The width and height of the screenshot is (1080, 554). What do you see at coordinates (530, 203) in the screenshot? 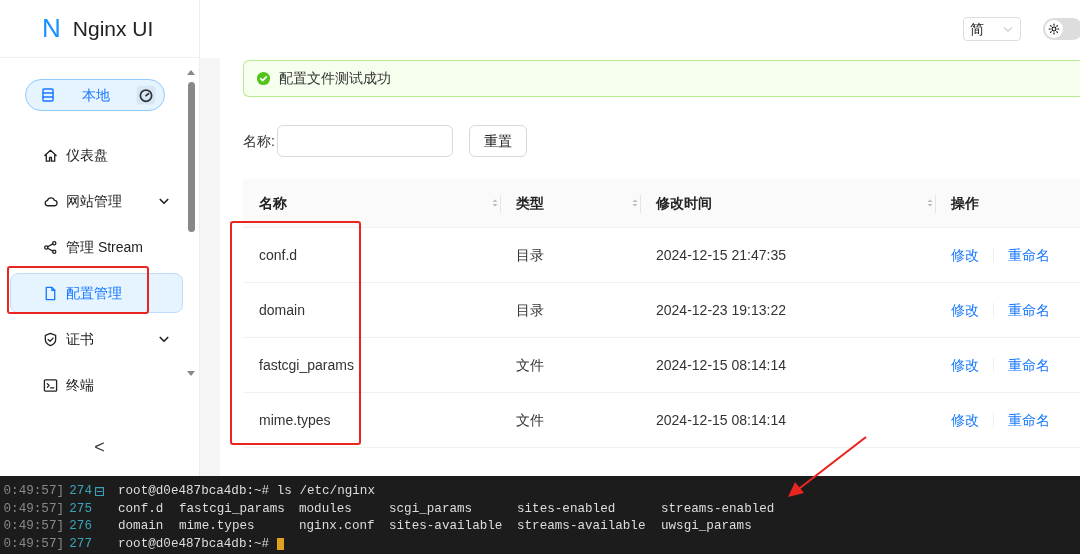
I see `column-header: 类型` at bounding box center [530, 203].